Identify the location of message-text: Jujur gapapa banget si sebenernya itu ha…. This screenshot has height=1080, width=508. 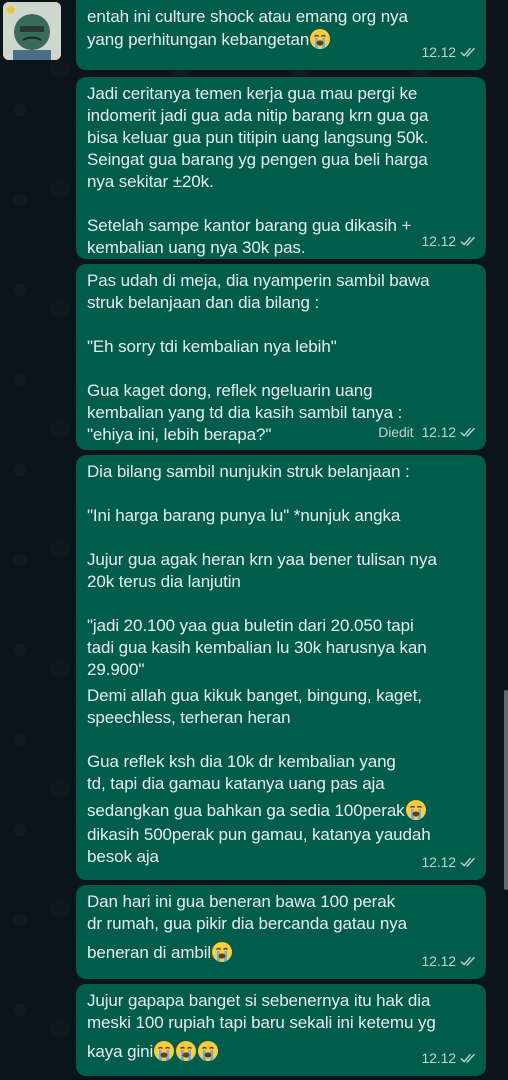
(261, 1011).